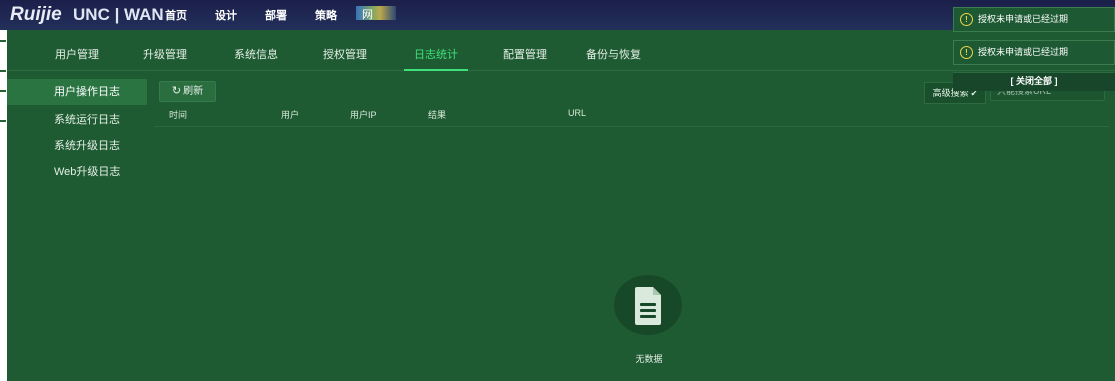  I want to click on sidebar-item-user-operation-log: 用户操作日志, so click(77, 92).